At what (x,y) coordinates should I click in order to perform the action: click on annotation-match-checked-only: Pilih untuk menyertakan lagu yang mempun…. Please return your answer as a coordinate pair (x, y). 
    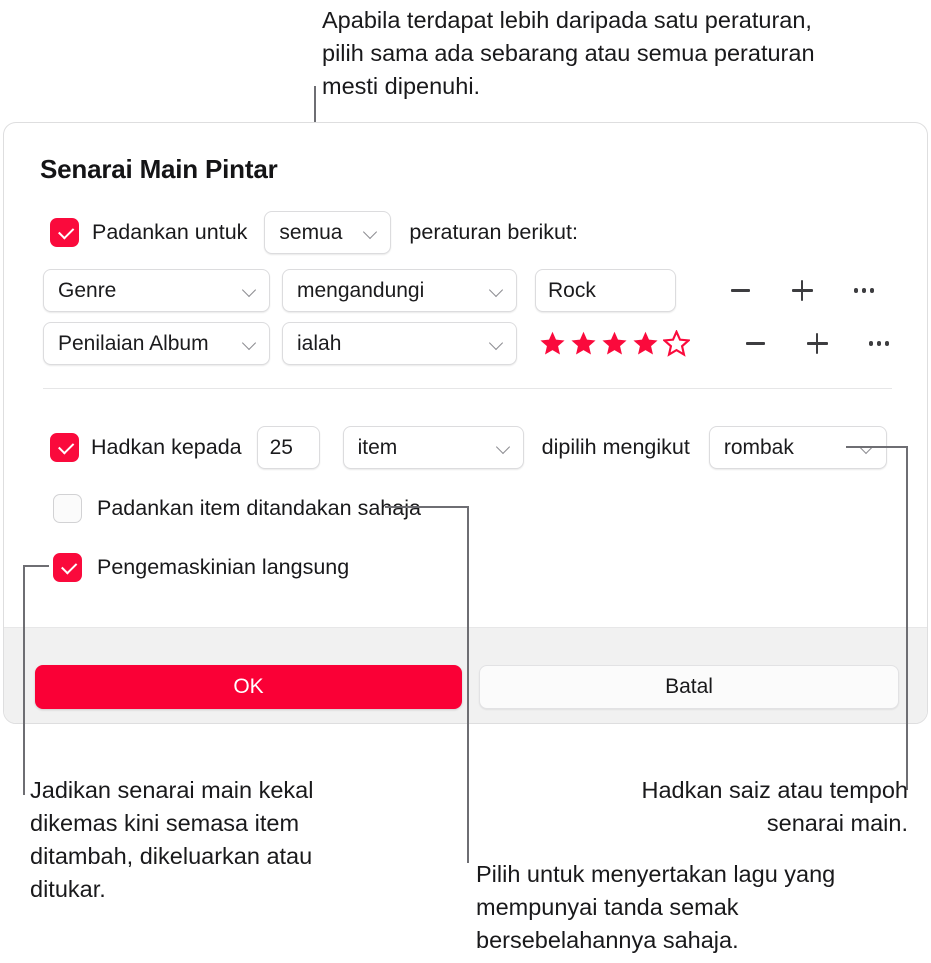
    Looking at the image, I should click on (656, 907).